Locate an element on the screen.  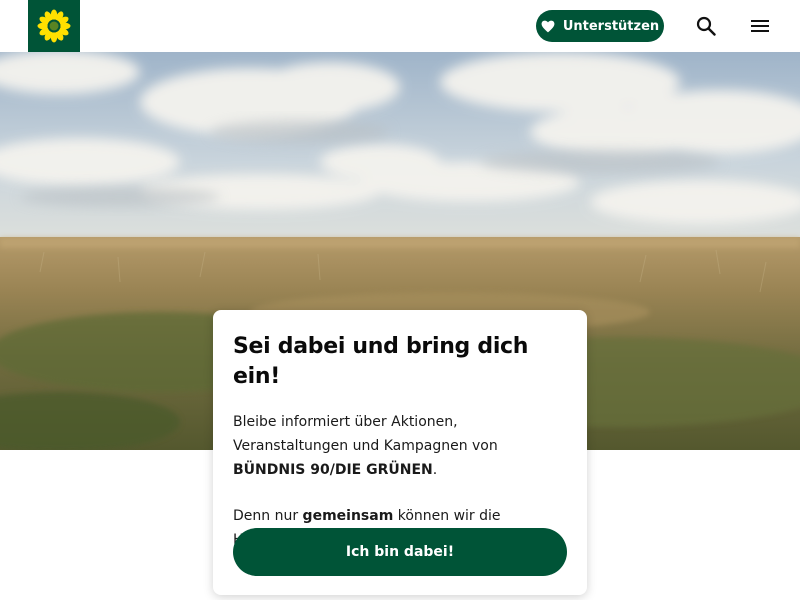
search-button is located at coordinates (706, 26).